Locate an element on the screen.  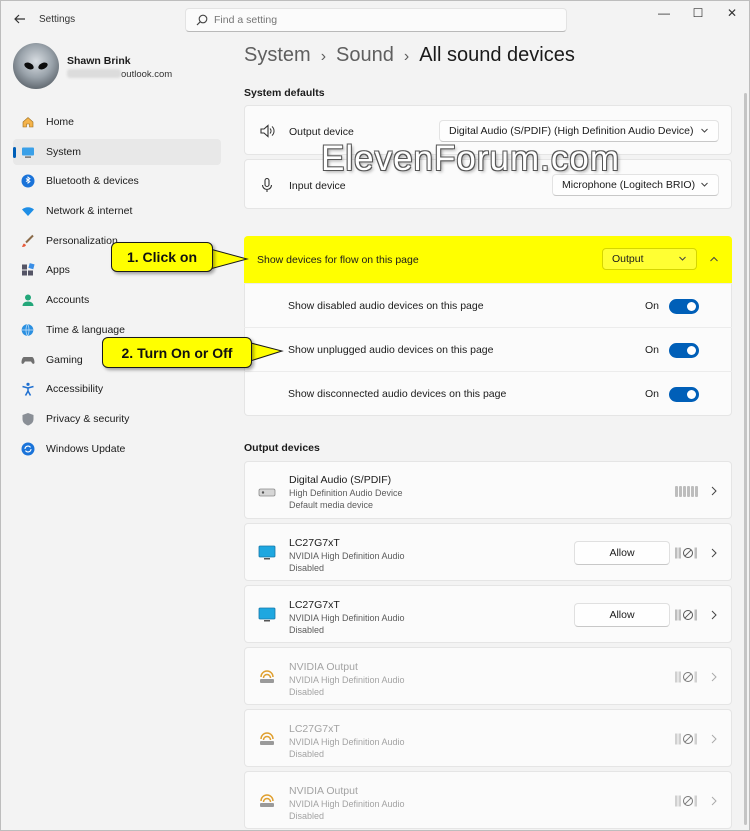
section-title-system-defaults: System defaults is located at coordinates (284, 93).